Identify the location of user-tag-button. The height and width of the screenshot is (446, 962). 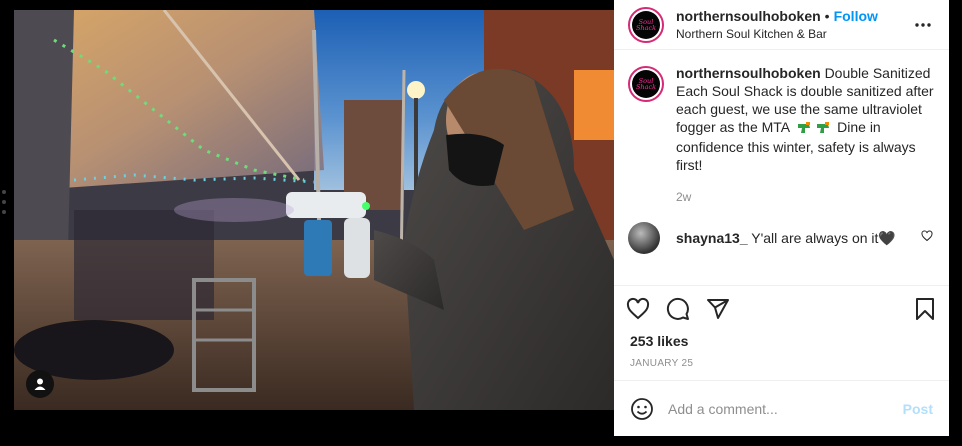
(40, 384).